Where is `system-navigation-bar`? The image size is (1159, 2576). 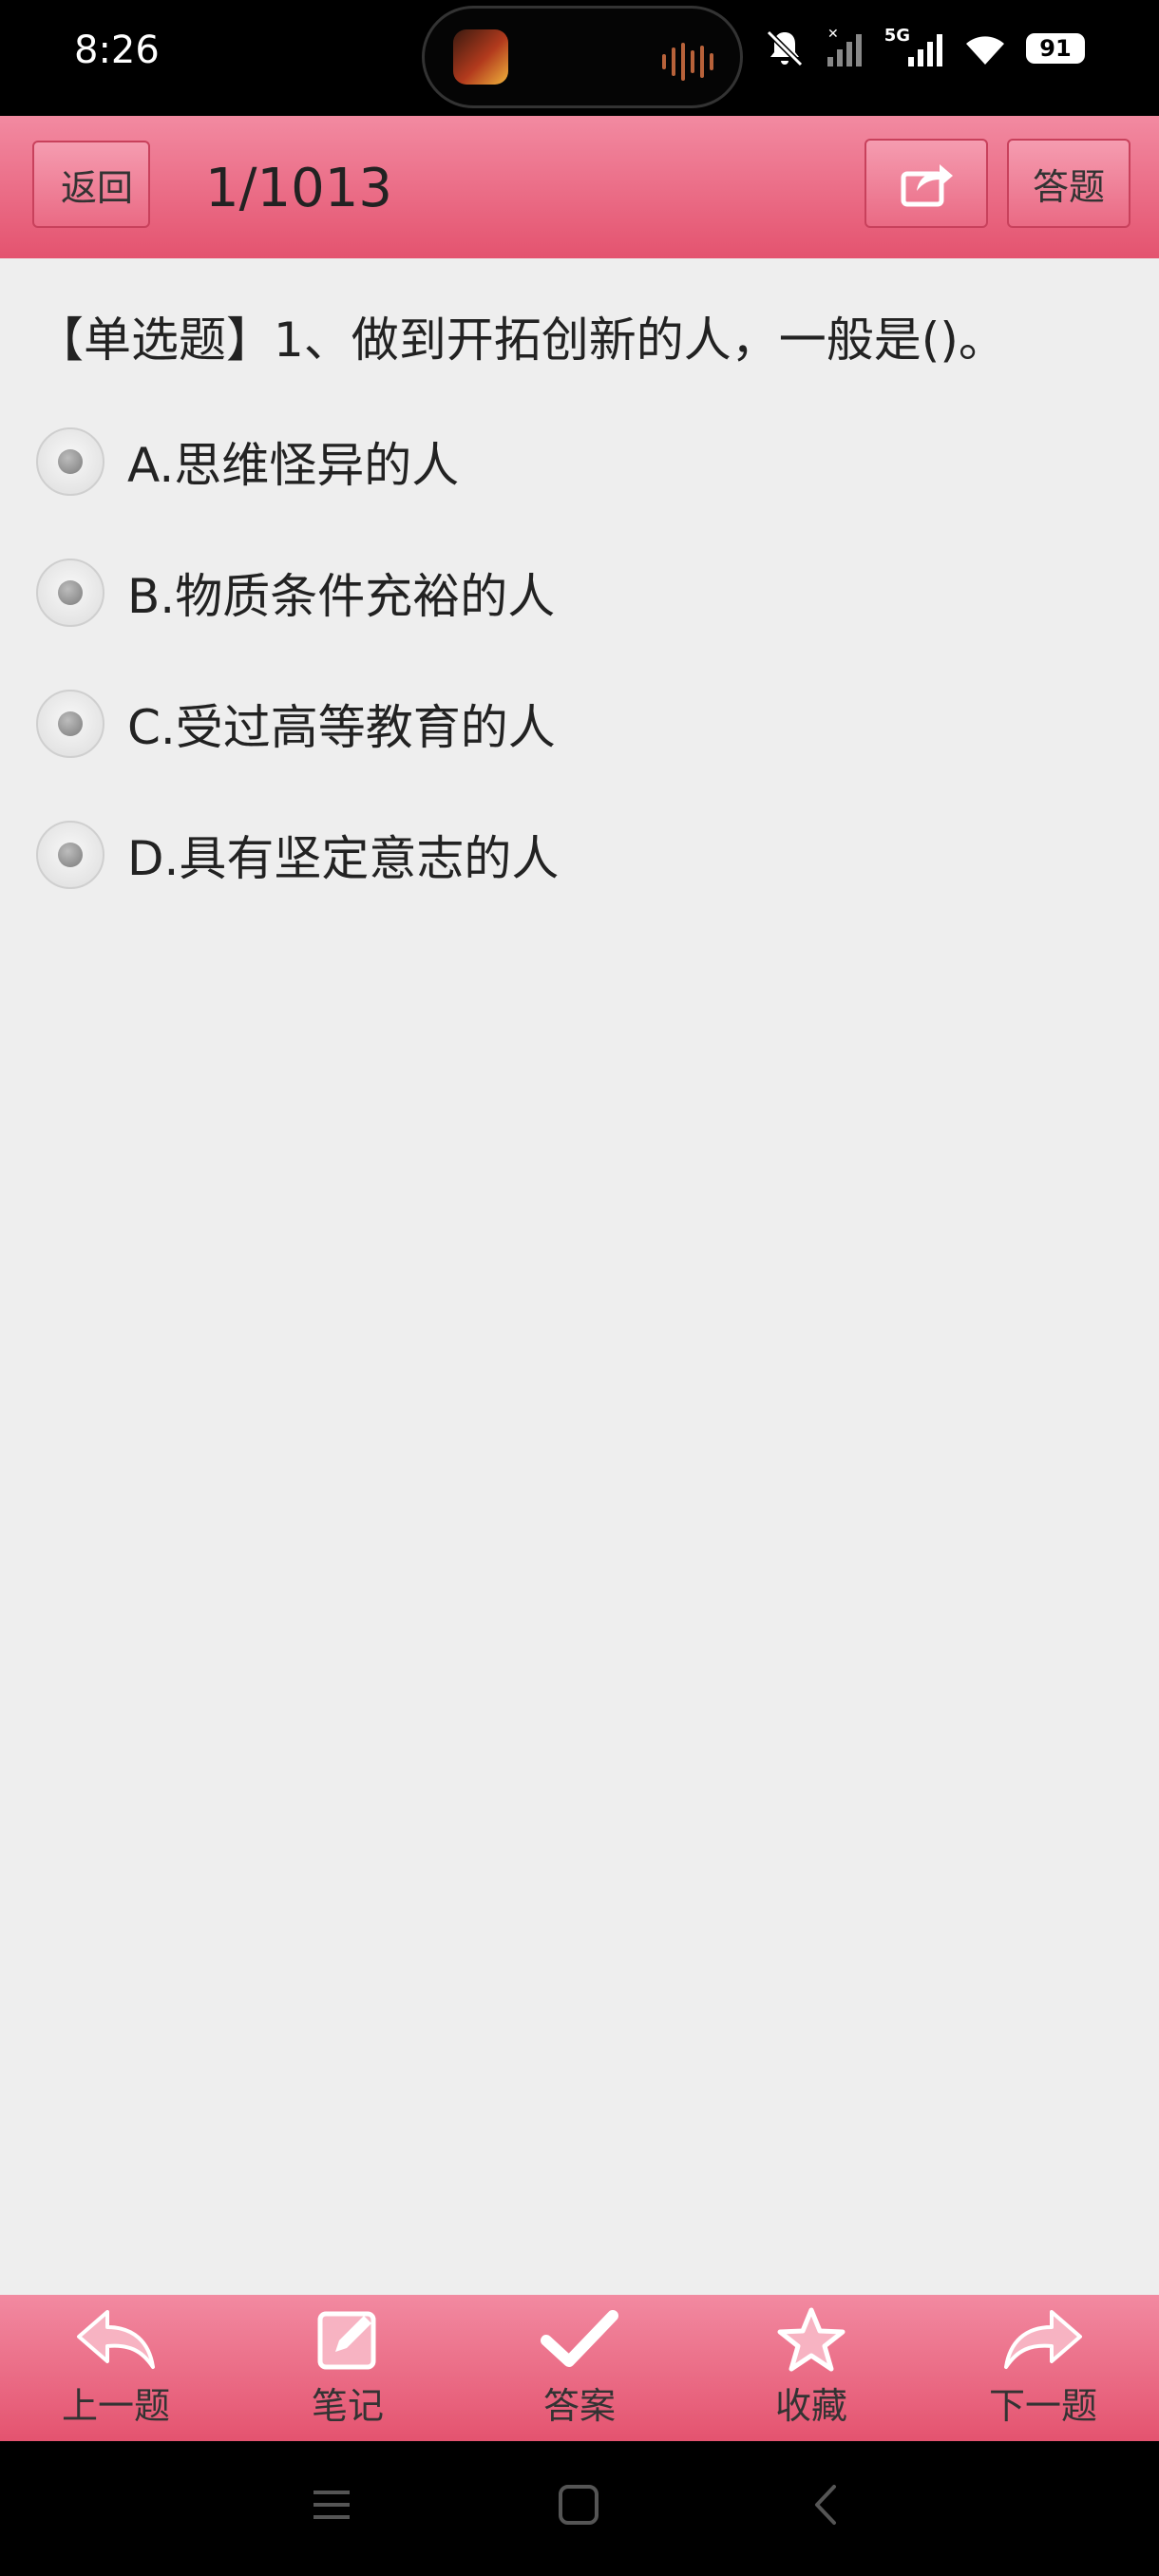
system-navigation-bar is located at coordinates (579, 2508).